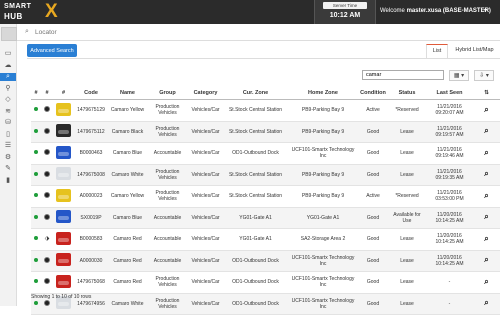 The height and width of the screenshot is (315, 500). Describe the element at coordinates (407, 93) in the screenshot. I see `col-status-header: Status` at that location.